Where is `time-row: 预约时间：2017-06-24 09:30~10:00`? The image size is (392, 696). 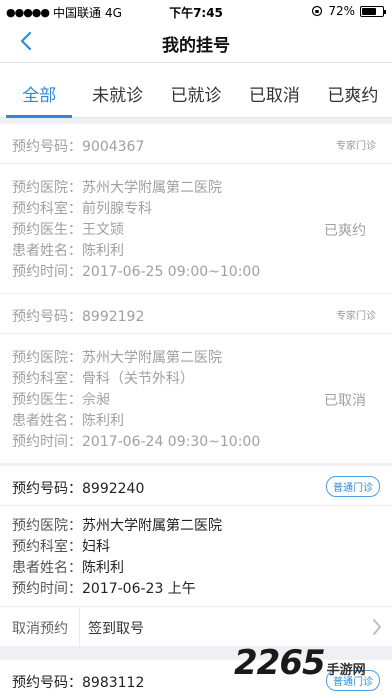
time-row: 预约时间：2017-06-24 09:30~10:00 is located at coordinates (202, 442).